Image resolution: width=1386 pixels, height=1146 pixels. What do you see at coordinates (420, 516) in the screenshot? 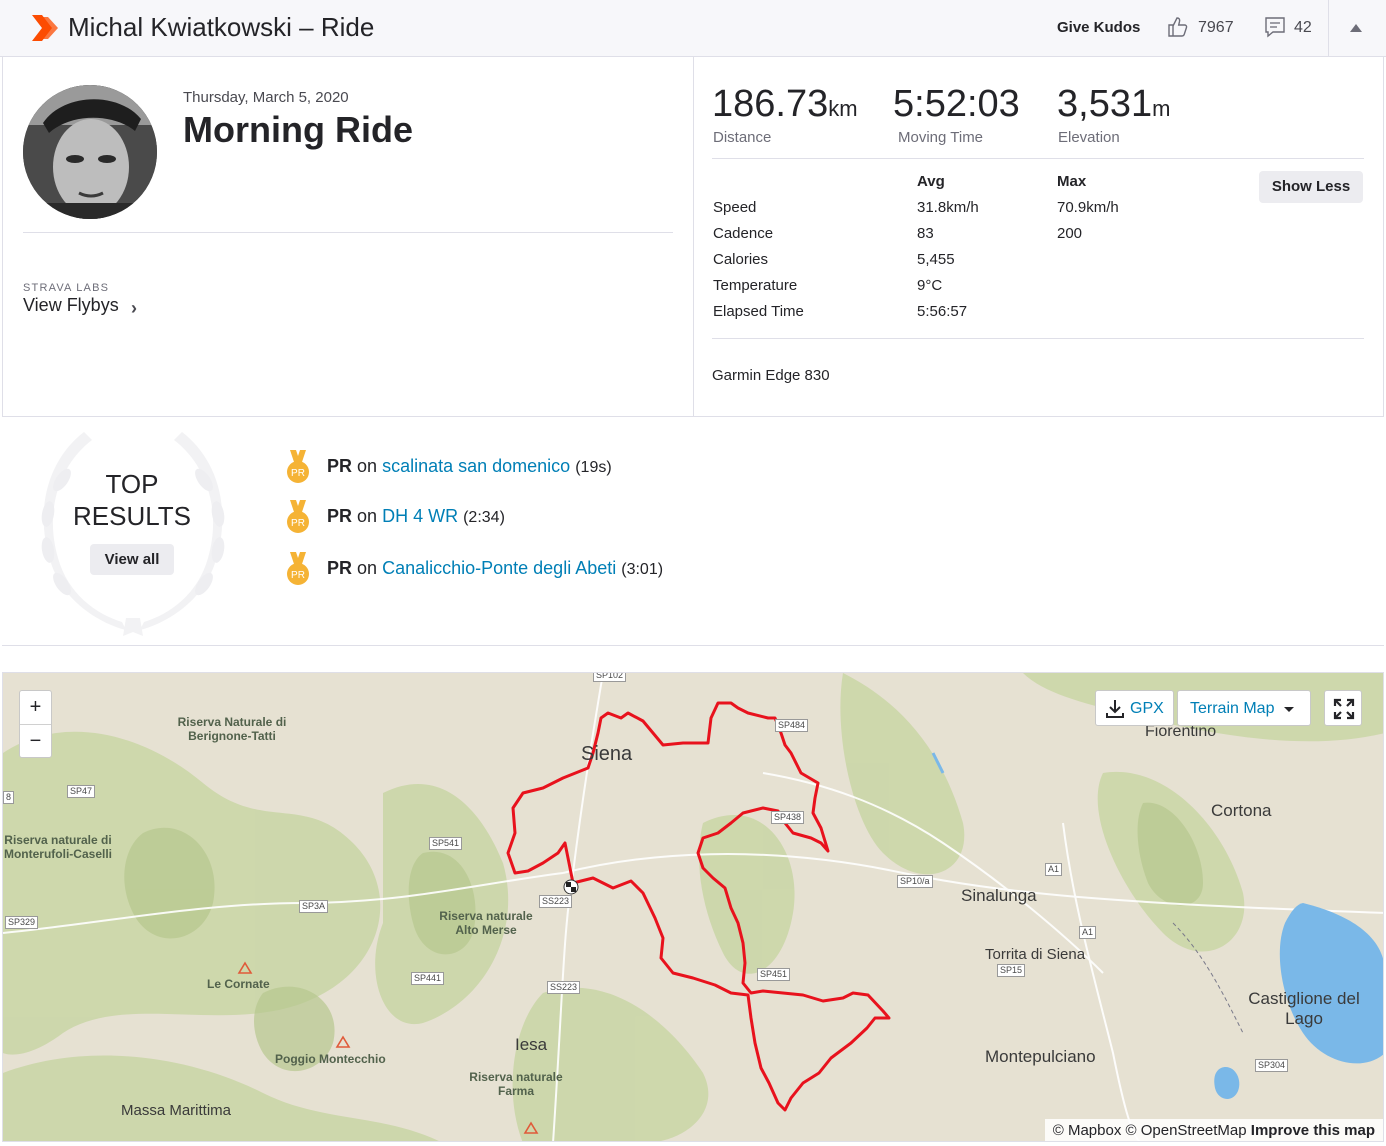
I see `segment-link: DH 4 WR` at bounding box center [420, 516].